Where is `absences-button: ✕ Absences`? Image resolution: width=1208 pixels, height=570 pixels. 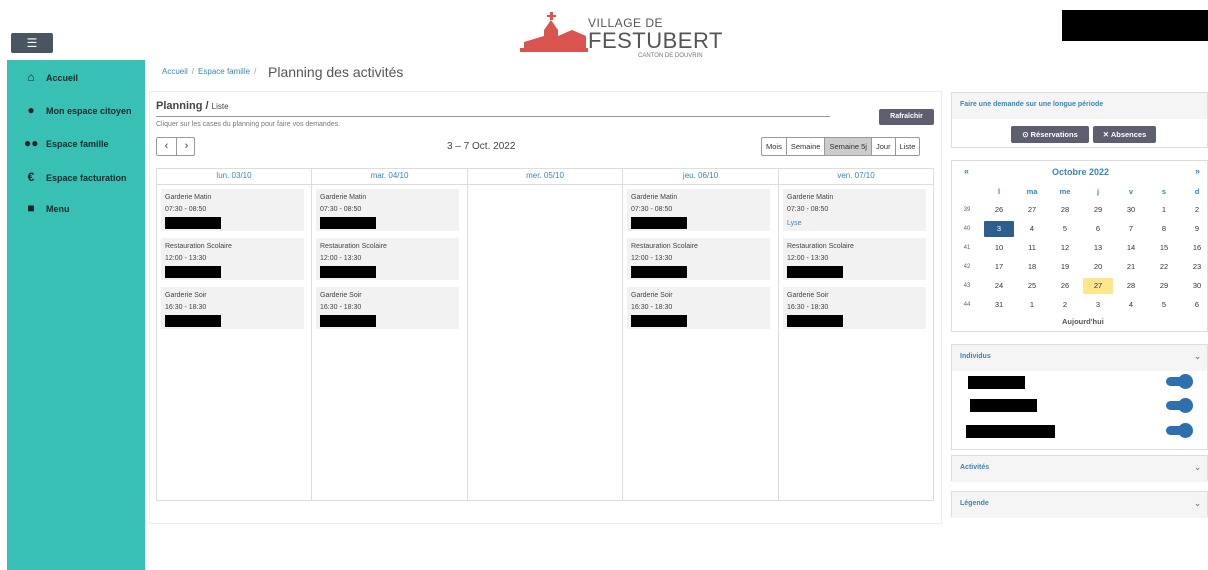
absences-button: ✕ Absences is located at coordinates (1124, 134).